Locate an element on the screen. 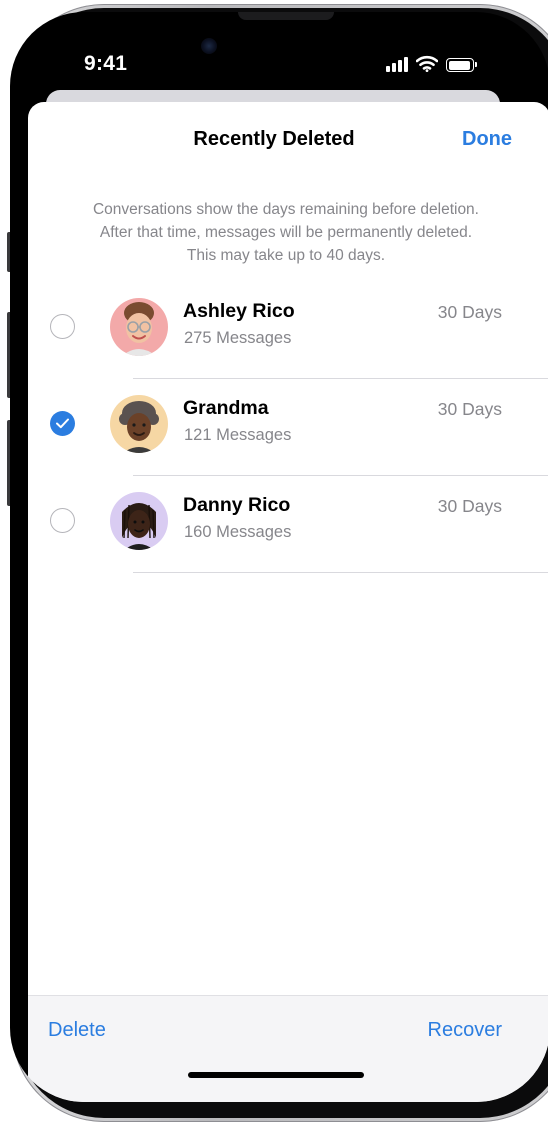 The width and height of the screenshot is (548, 1125). contact-name: Ashley Rico is located at coordinates (239, 311).